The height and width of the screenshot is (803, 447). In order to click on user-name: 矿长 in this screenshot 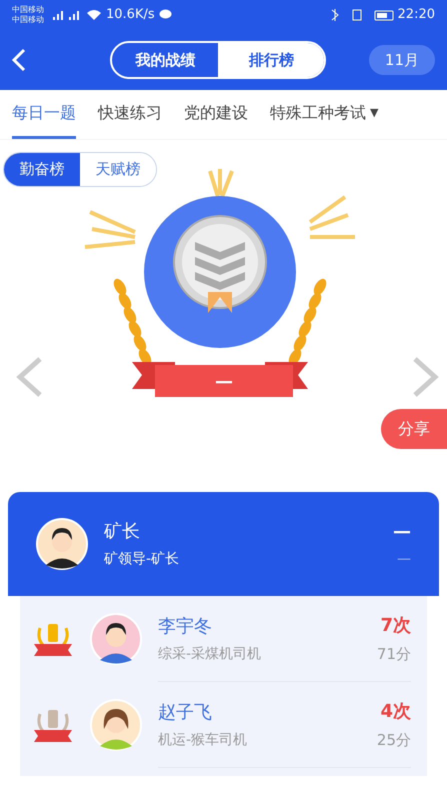, I will do `click(122, 532)`.